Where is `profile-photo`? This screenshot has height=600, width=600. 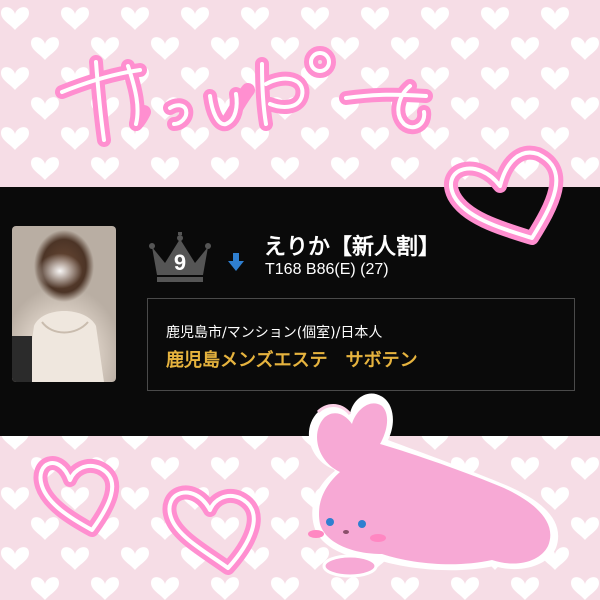
profile-photo is located at coordinates (64, 304).